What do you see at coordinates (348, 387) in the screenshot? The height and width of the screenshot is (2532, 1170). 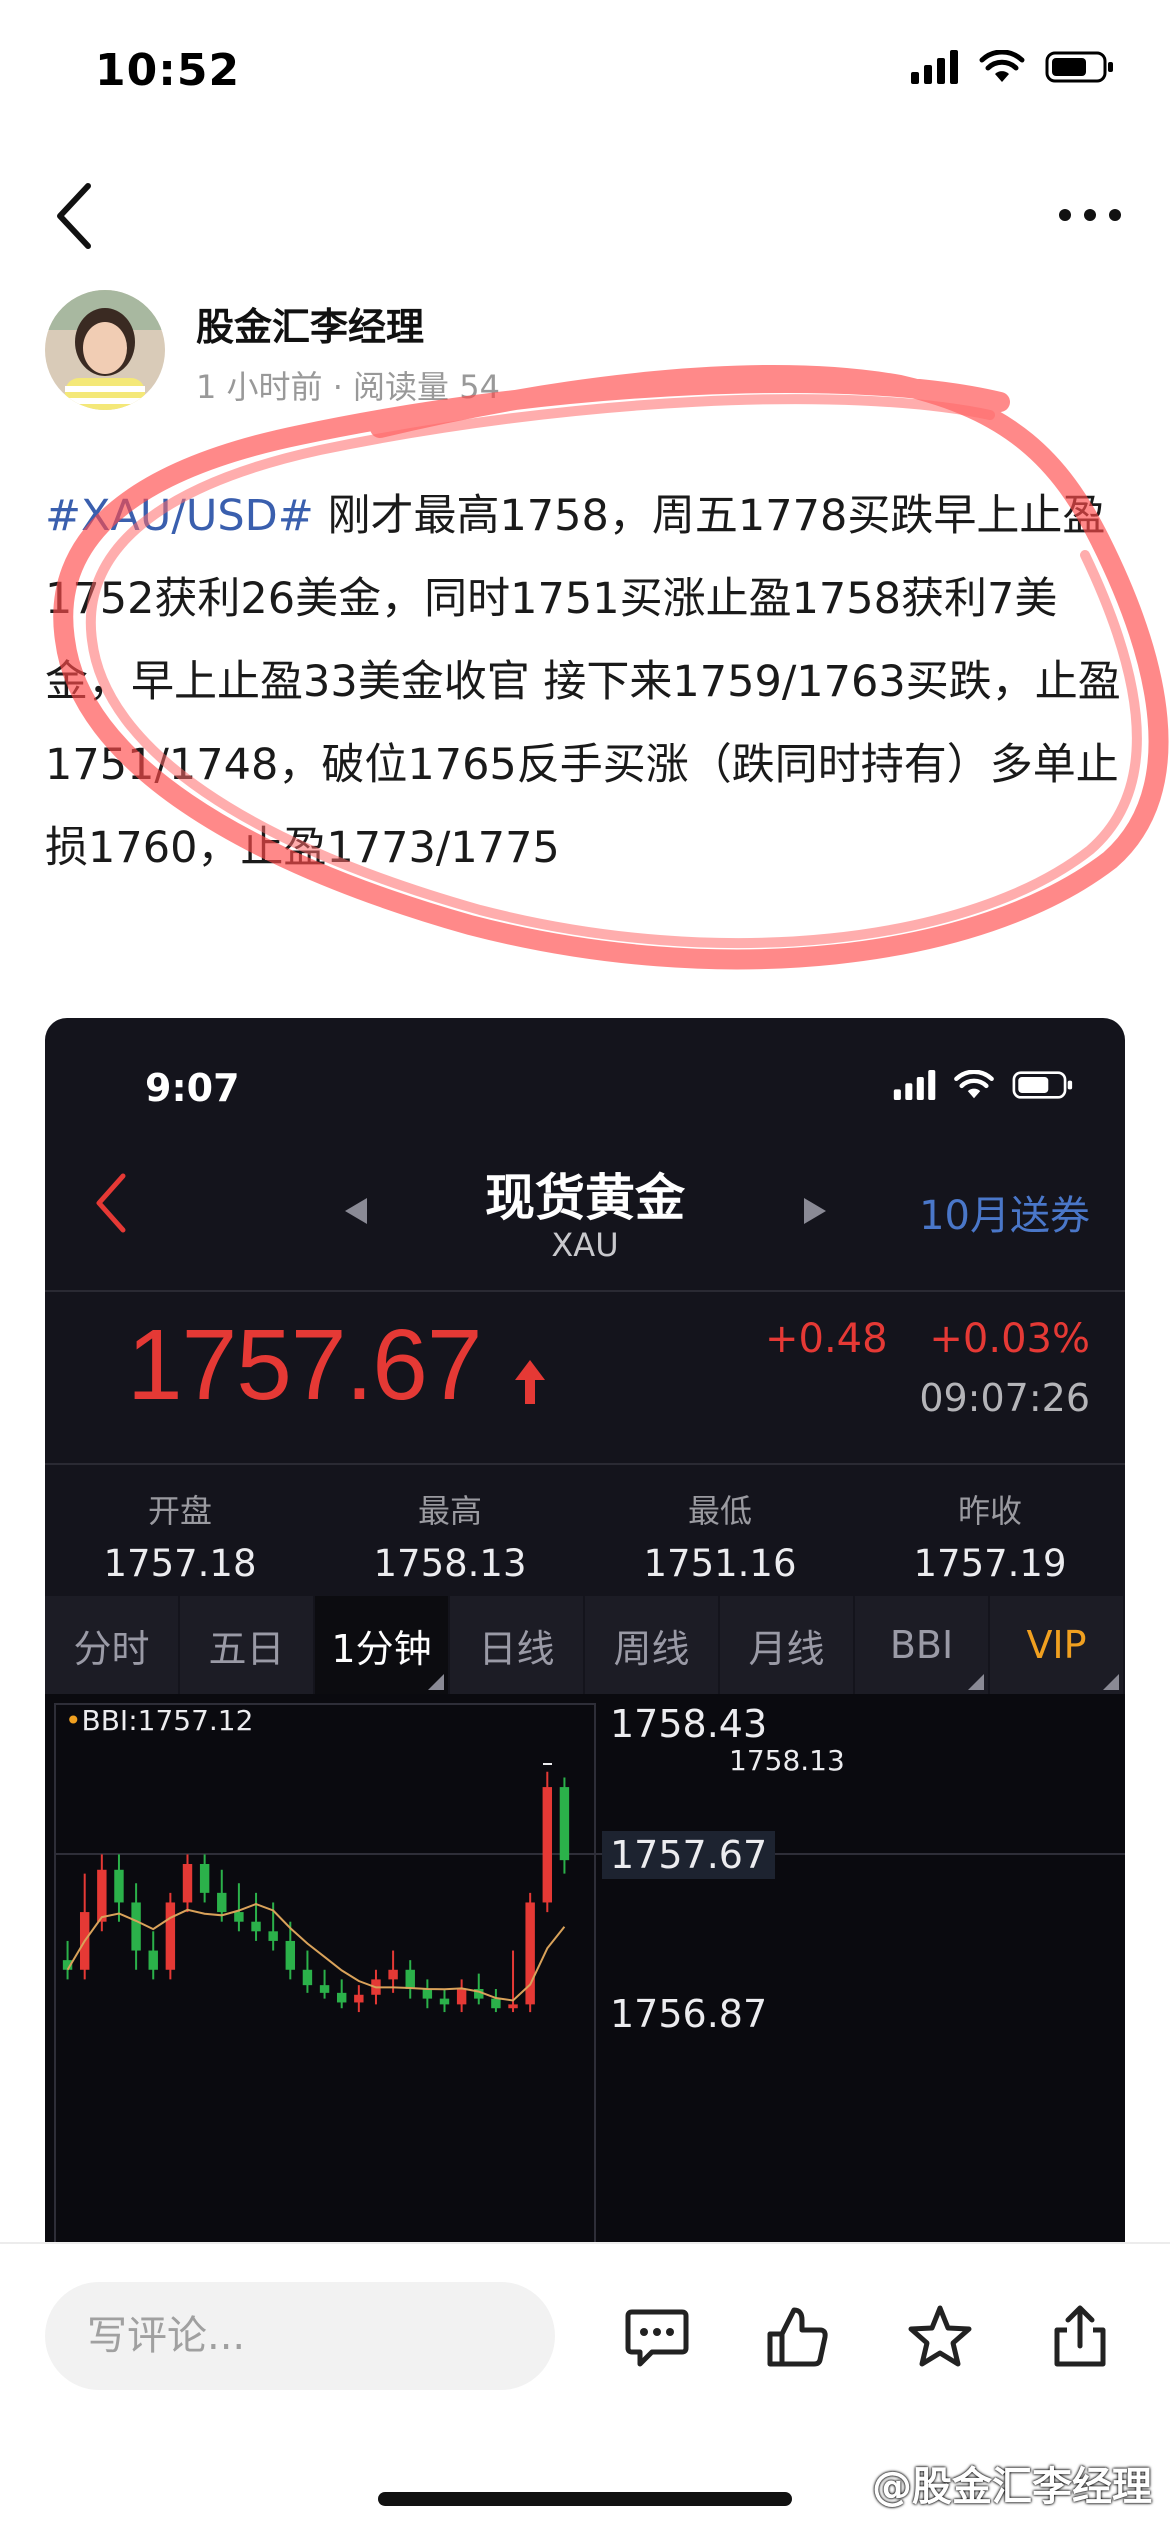 I see `post-meta: 1 小时前 · 阅读量 54` at bounding box center [348, 387].